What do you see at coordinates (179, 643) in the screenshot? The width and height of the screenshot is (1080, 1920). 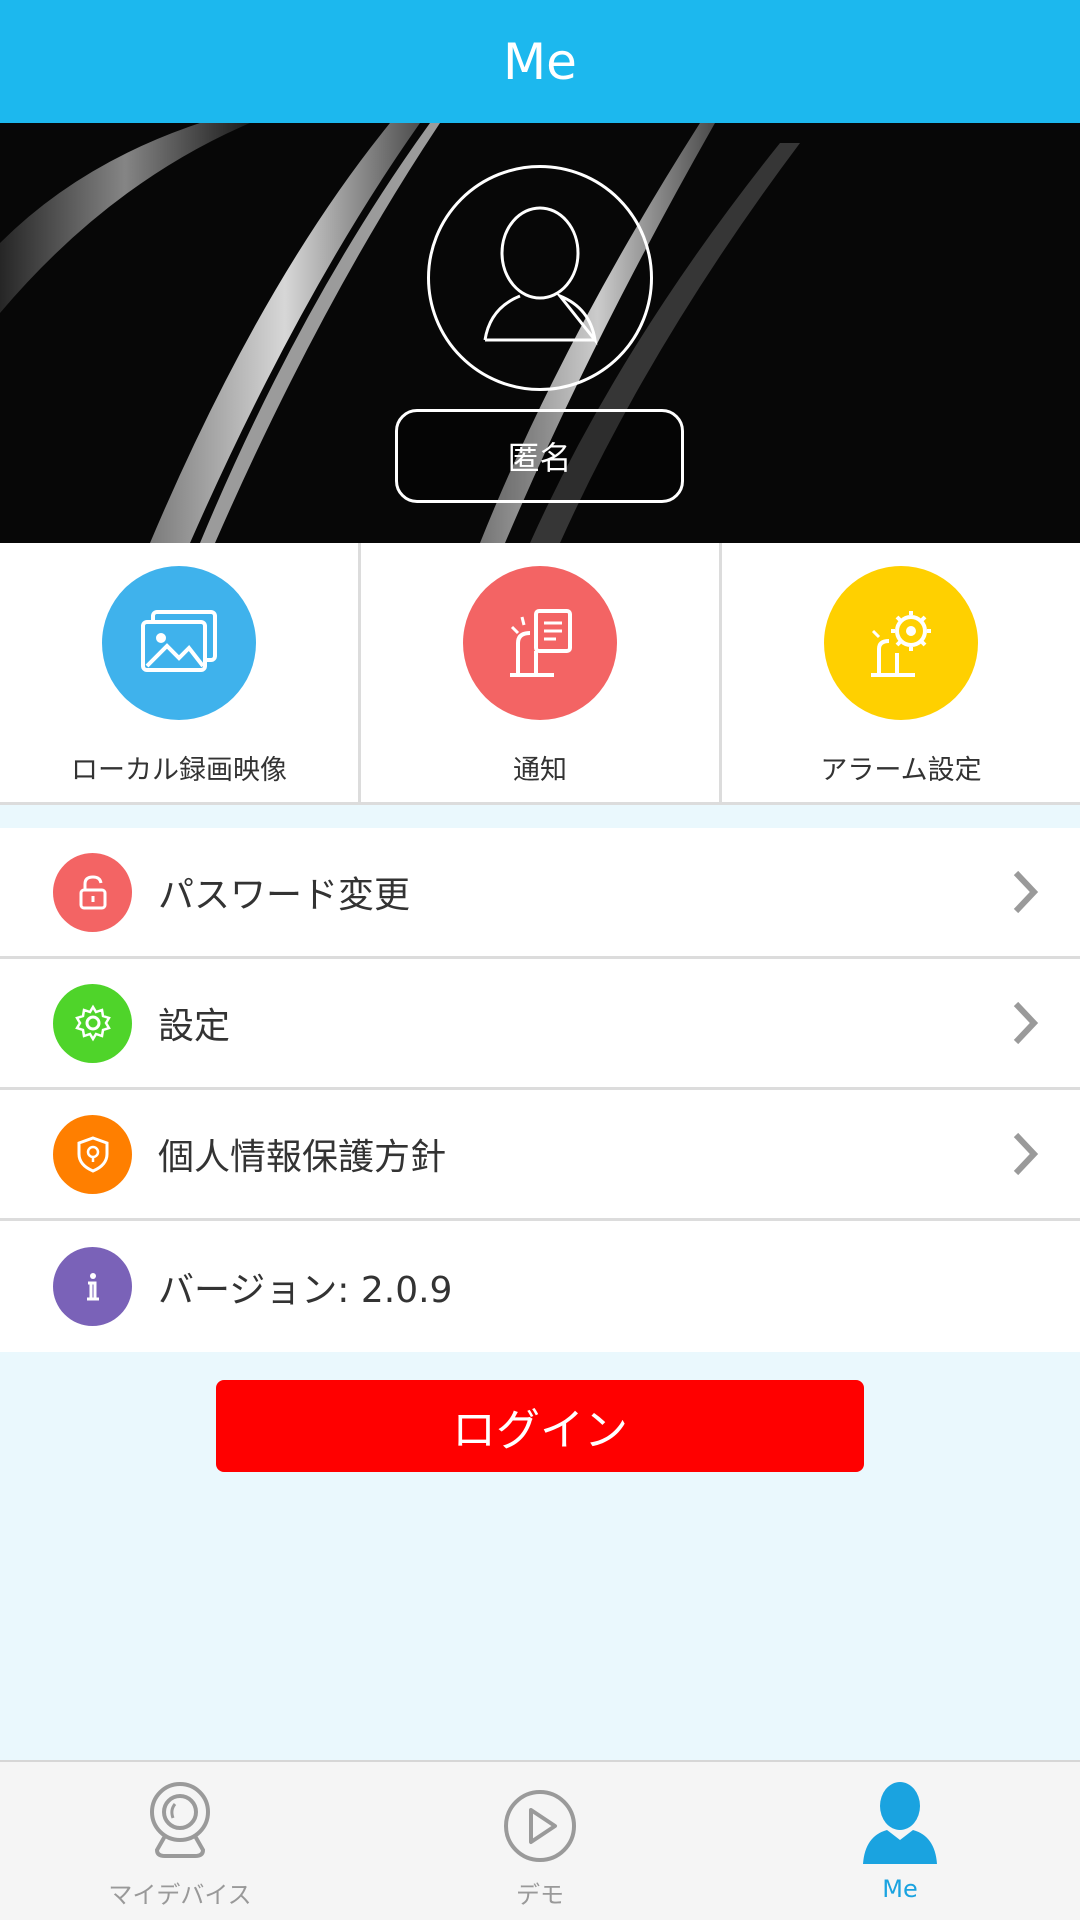 I see `gallery-icon` at bounding box center [179, 643].